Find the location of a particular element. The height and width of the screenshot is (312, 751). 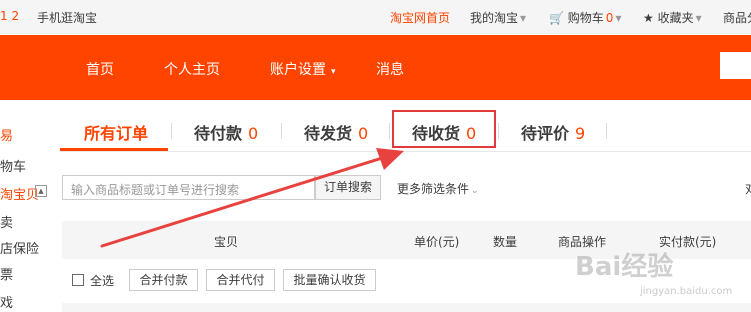

watermark-url: jingyan.baidu.com is located at coordinates (686, 291).